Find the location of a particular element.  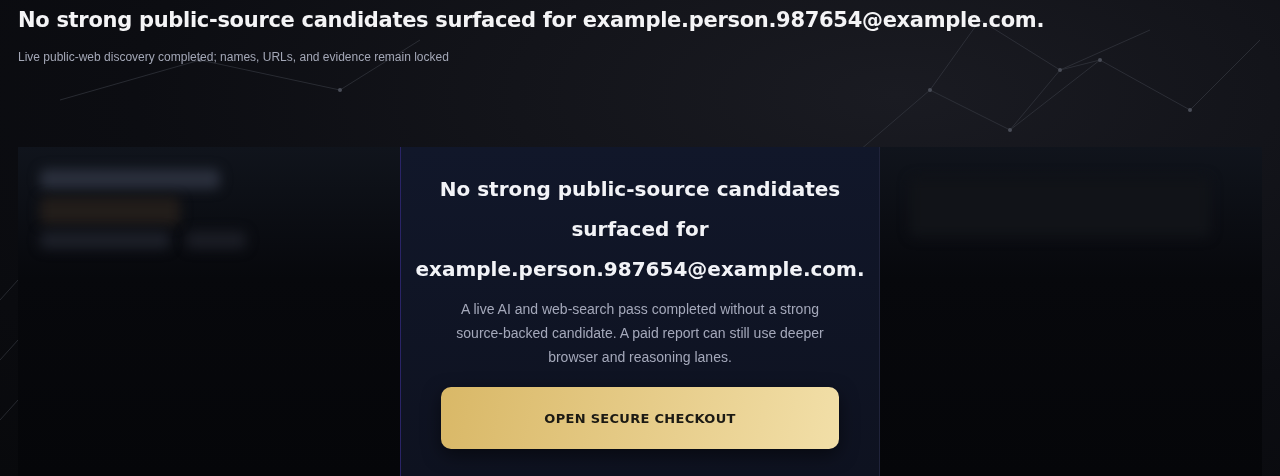

checkout-button: OPEN SECURE CHECKOUT is located at coordinates (640, 418).